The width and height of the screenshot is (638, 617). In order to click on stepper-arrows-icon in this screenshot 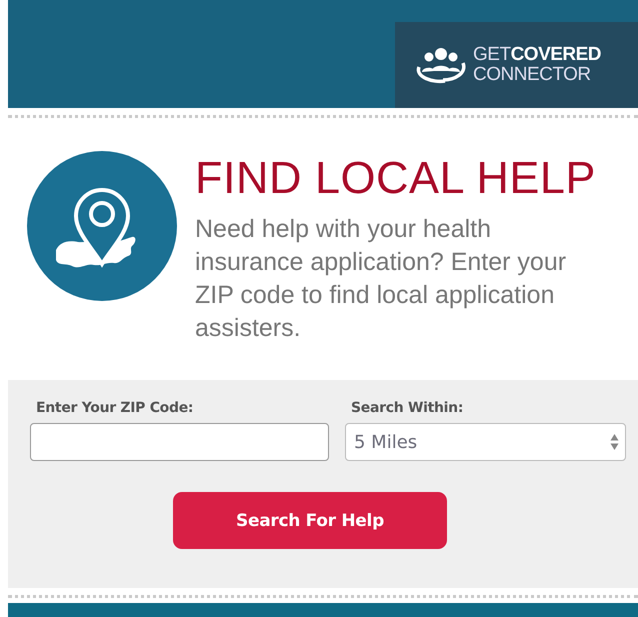, I will do `click(614, 442)`.